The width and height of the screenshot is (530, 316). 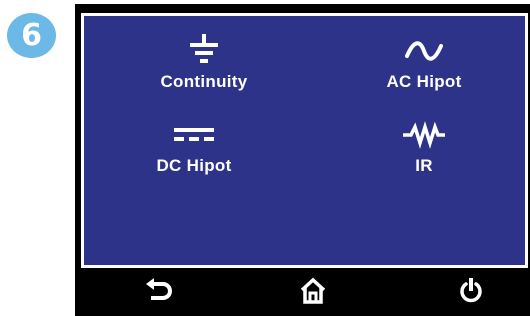 What do you see at coordinates (424, 51) in the screenshot?
I see `ac-sine-icon` at bounding box center [424, 51].